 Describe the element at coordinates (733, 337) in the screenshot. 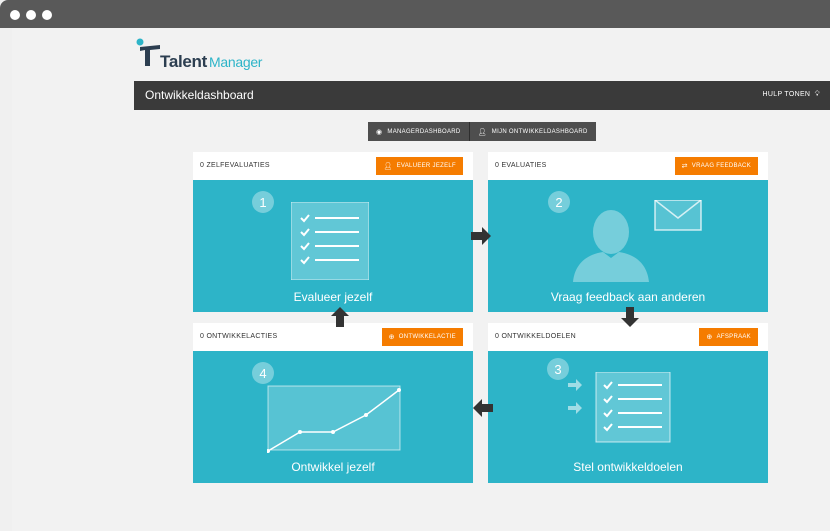

I see `button-label: AFSPRAAK` at that location.